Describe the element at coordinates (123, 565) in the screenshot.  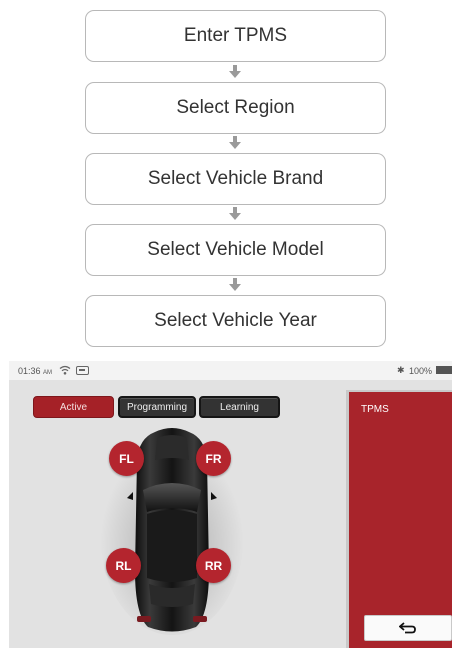
I see `tire-marker-rear-left: RL` at that location.